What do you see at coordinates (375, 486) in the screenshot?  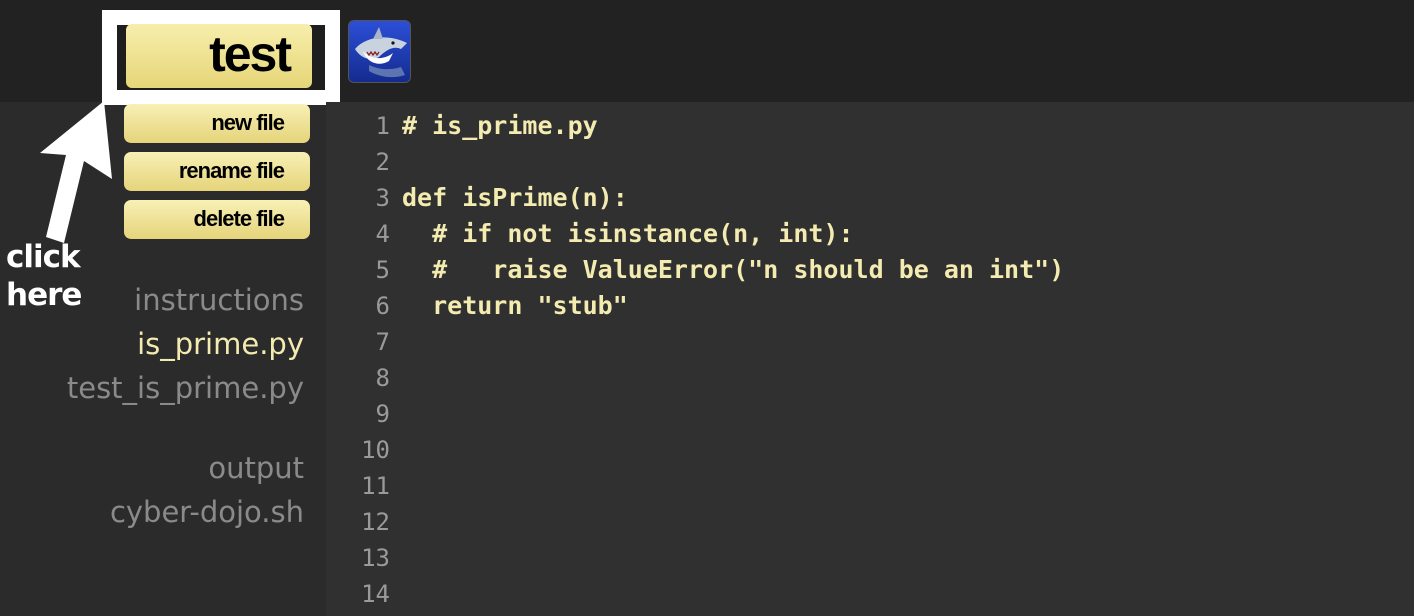 I see `line-number: 11` at bounding box center [375, 486].